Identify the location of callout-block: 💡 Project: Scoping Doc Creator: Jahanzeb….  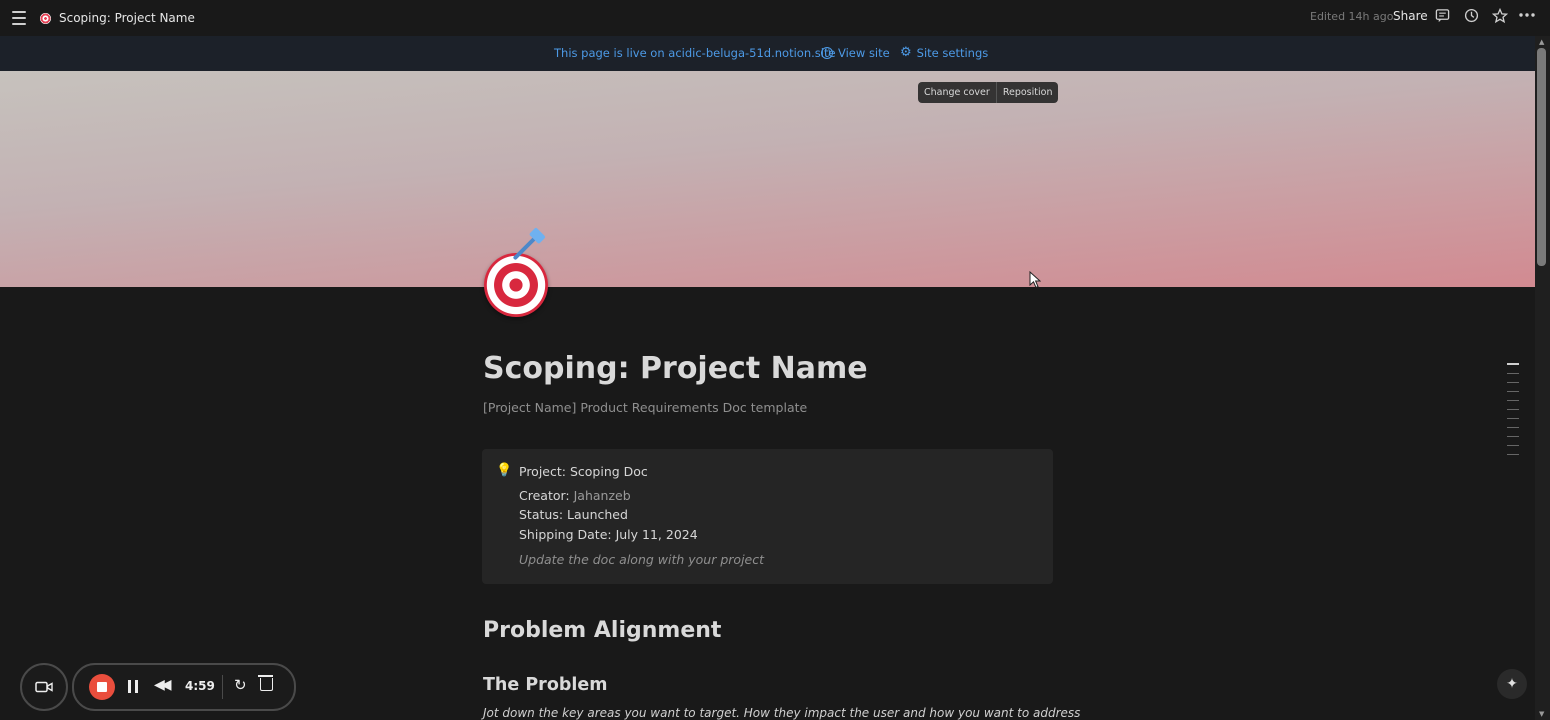
(767, 516).